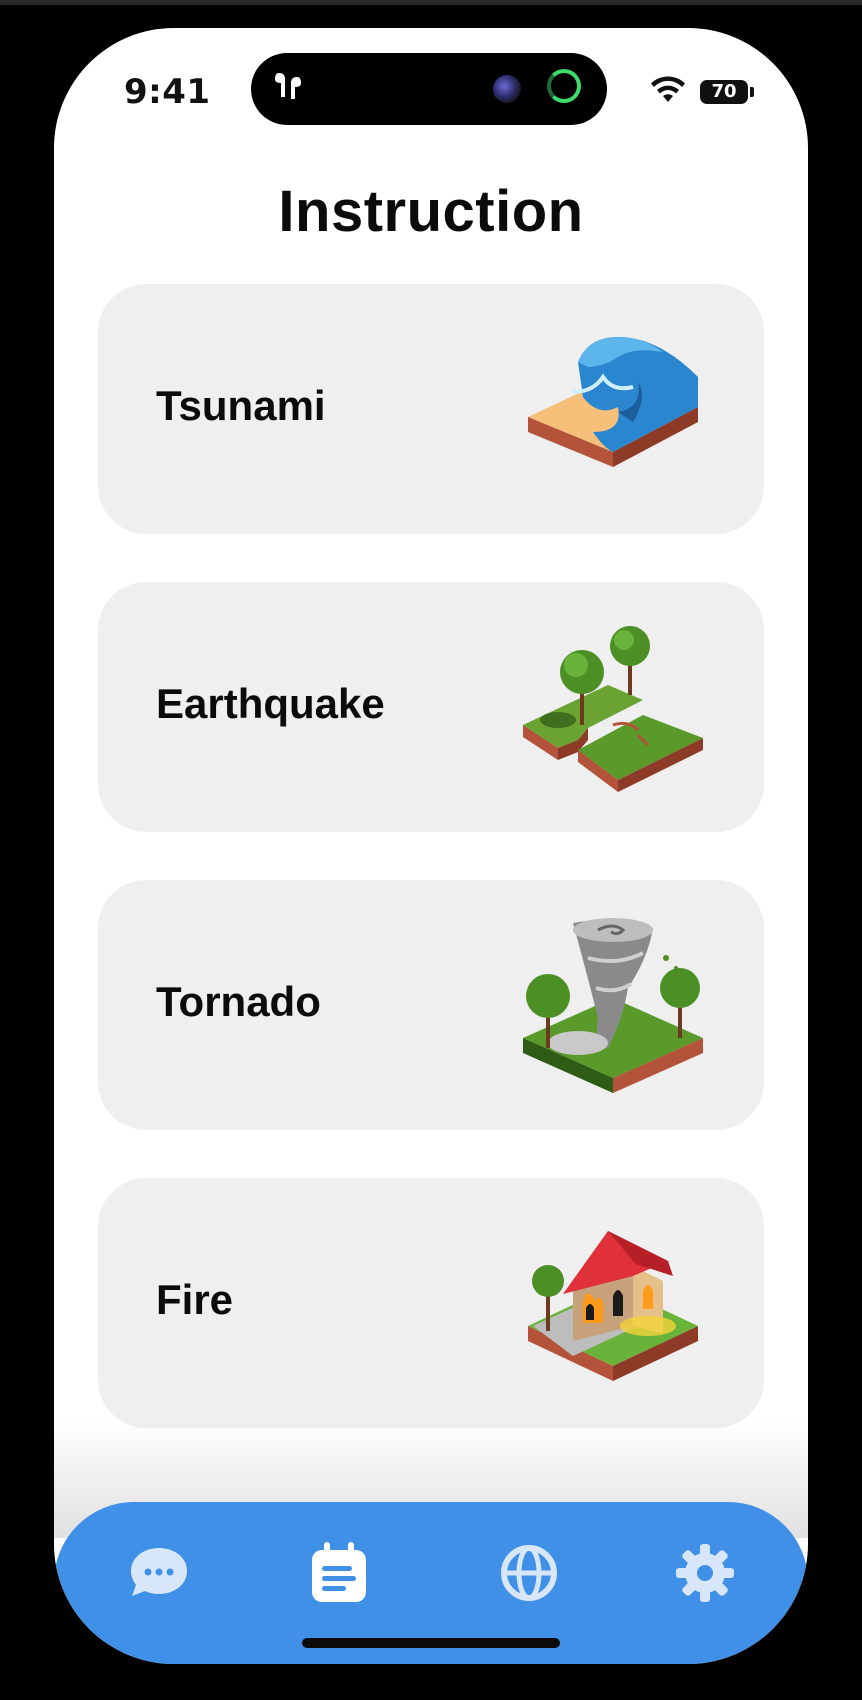 This screenshot has width=862, height=1700. Describe the element at coordinates (429, 89) in the screenshot. I see `dynamic-island` at that location.